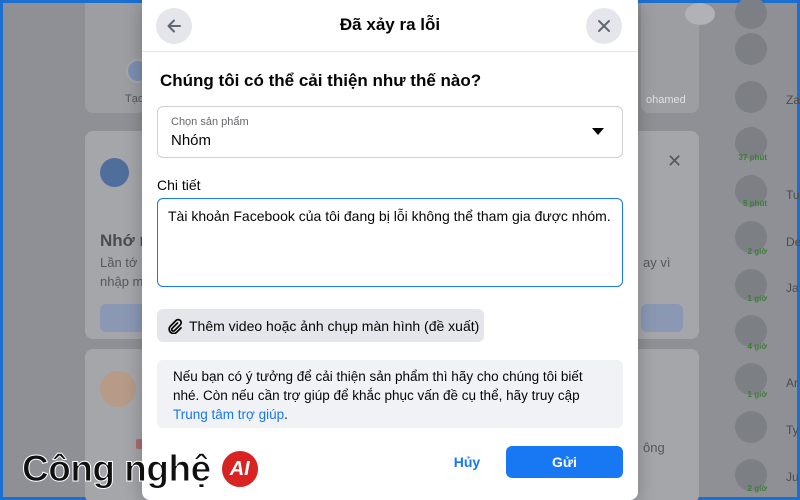 The image size is (800, 500). I want to click on contact-time: 4 giờ, so click(757, 346).